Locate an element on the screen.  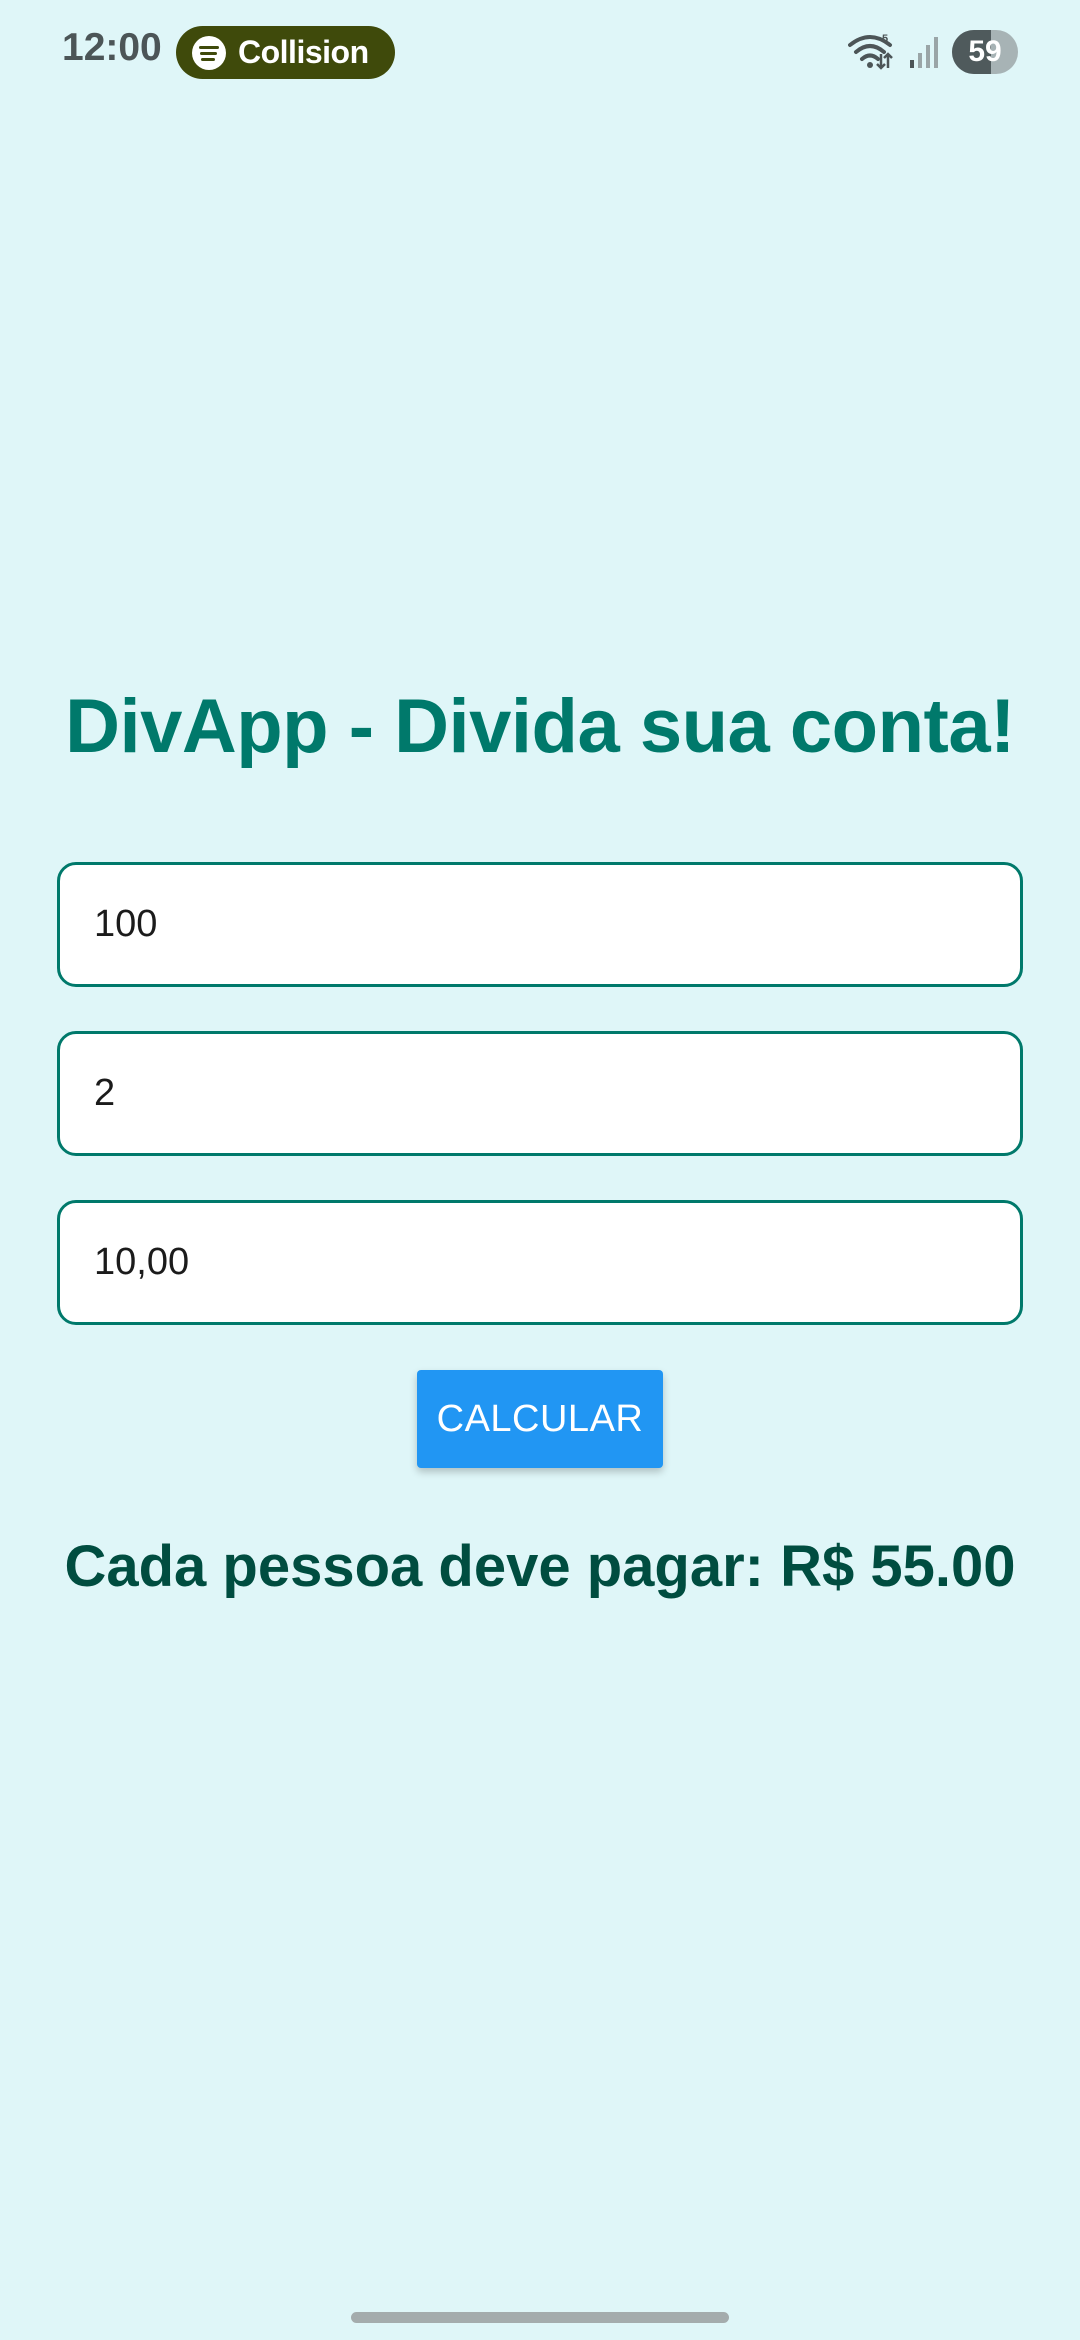
gesture-nav-handle is located at coordinates (540, 2317).